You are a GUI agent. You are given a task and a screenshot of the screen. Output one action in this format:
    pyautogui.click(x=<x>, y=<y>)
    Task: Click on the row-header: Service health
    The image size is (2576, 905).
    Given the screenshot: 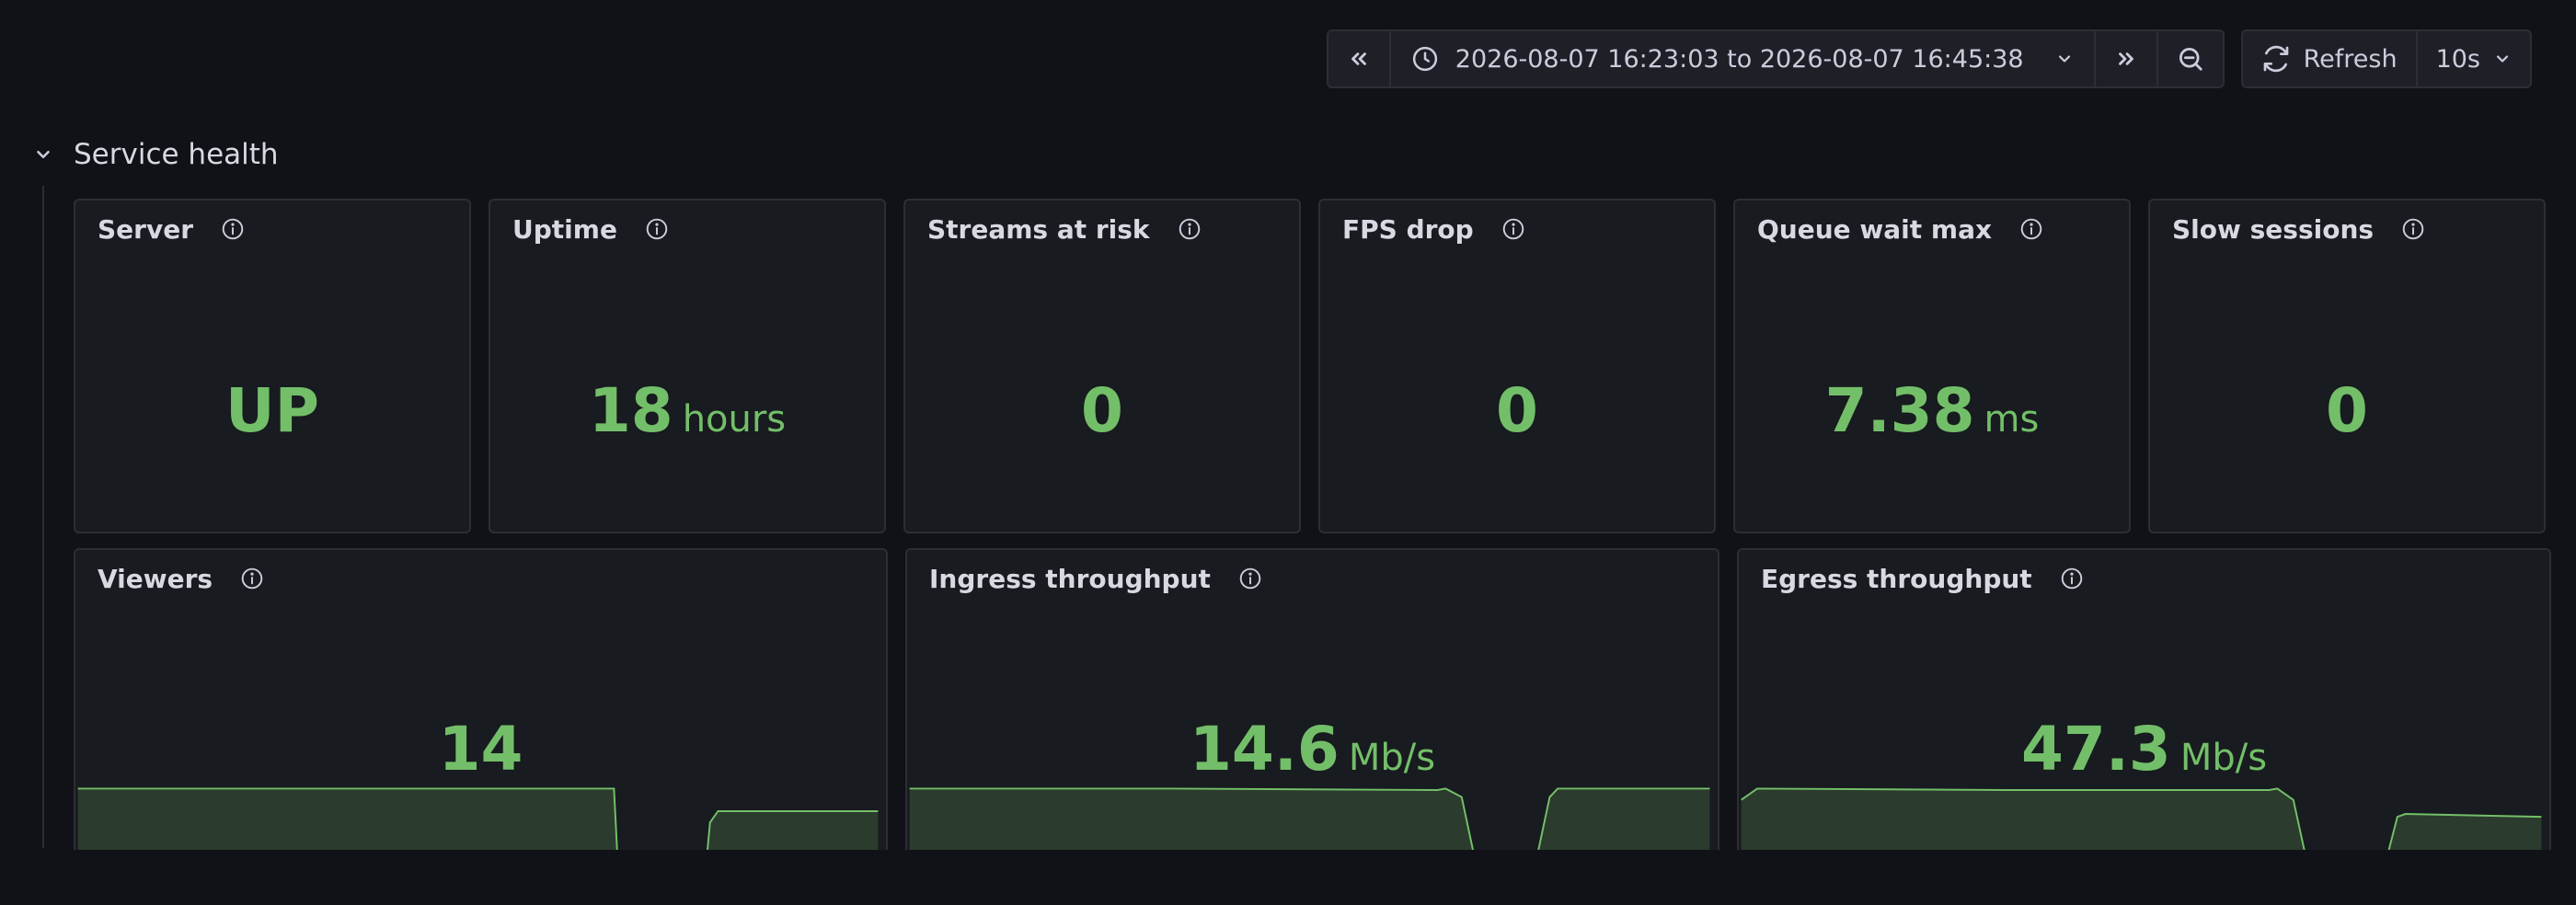 What is the action you would take?
    pyautogui.click(x=156, y=154)
    